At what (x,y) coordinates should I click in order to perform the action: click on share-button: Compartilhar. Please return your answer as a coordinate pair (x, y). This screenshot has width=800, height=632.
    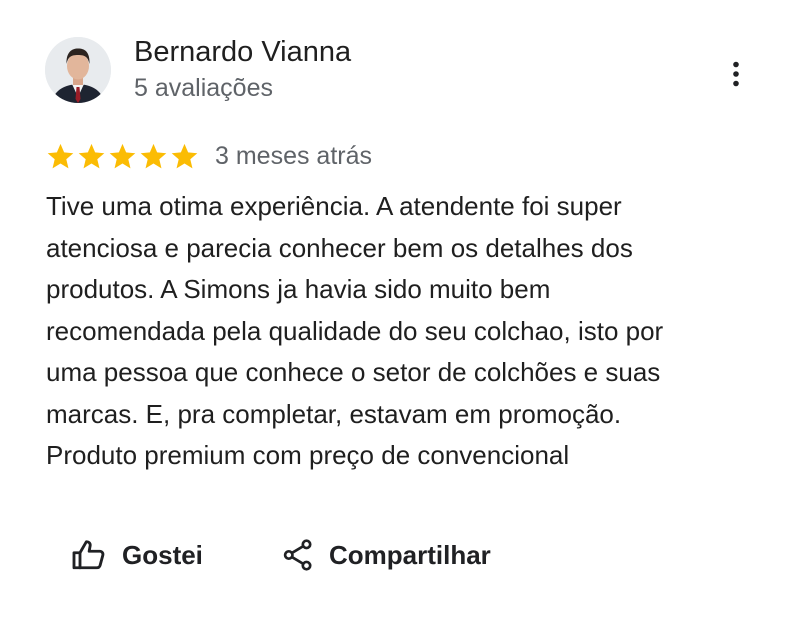
    Looking at the image, I should click on (386, 555).